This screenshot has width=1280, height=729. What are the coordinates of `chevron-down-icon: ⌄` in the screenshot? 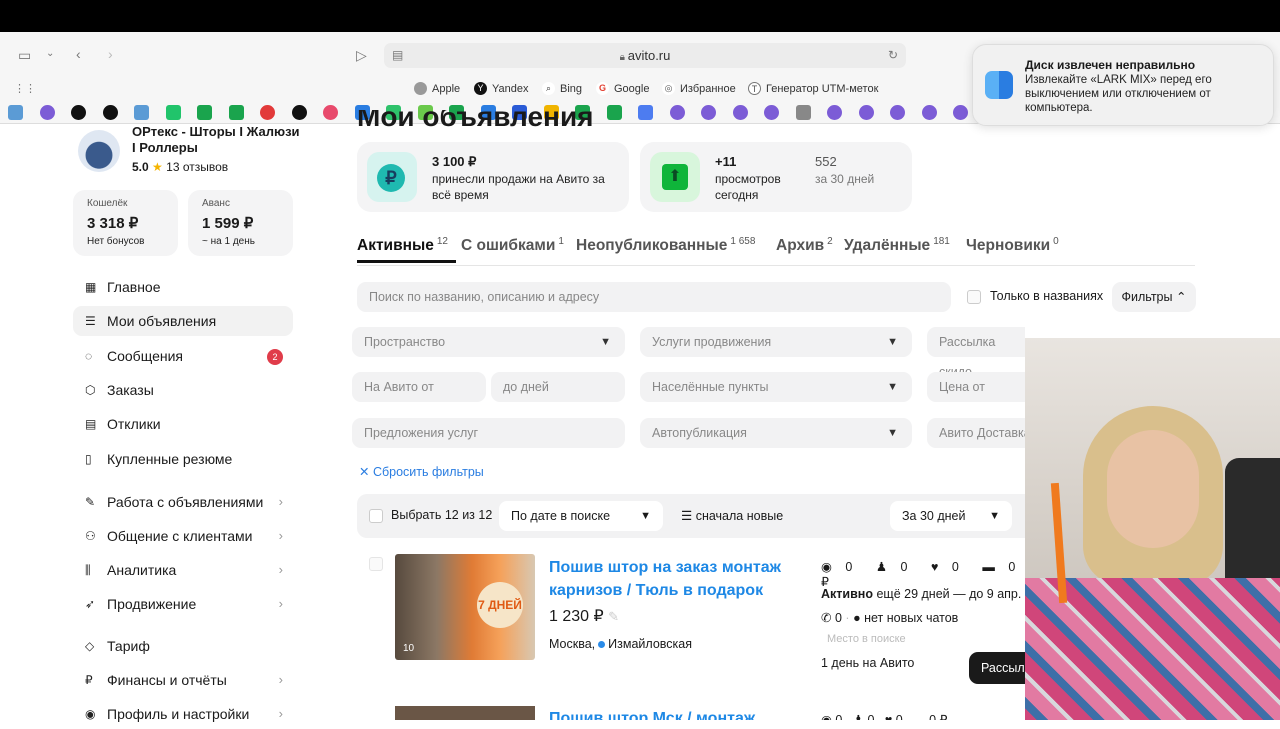 It's located at (50, 54).